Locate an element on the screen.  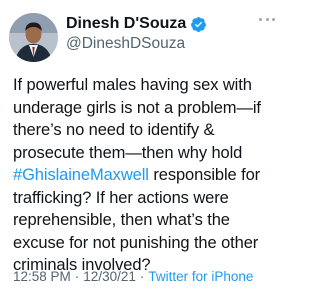
tweet-line-rest: responsible for is located at coordinates (204, 175).